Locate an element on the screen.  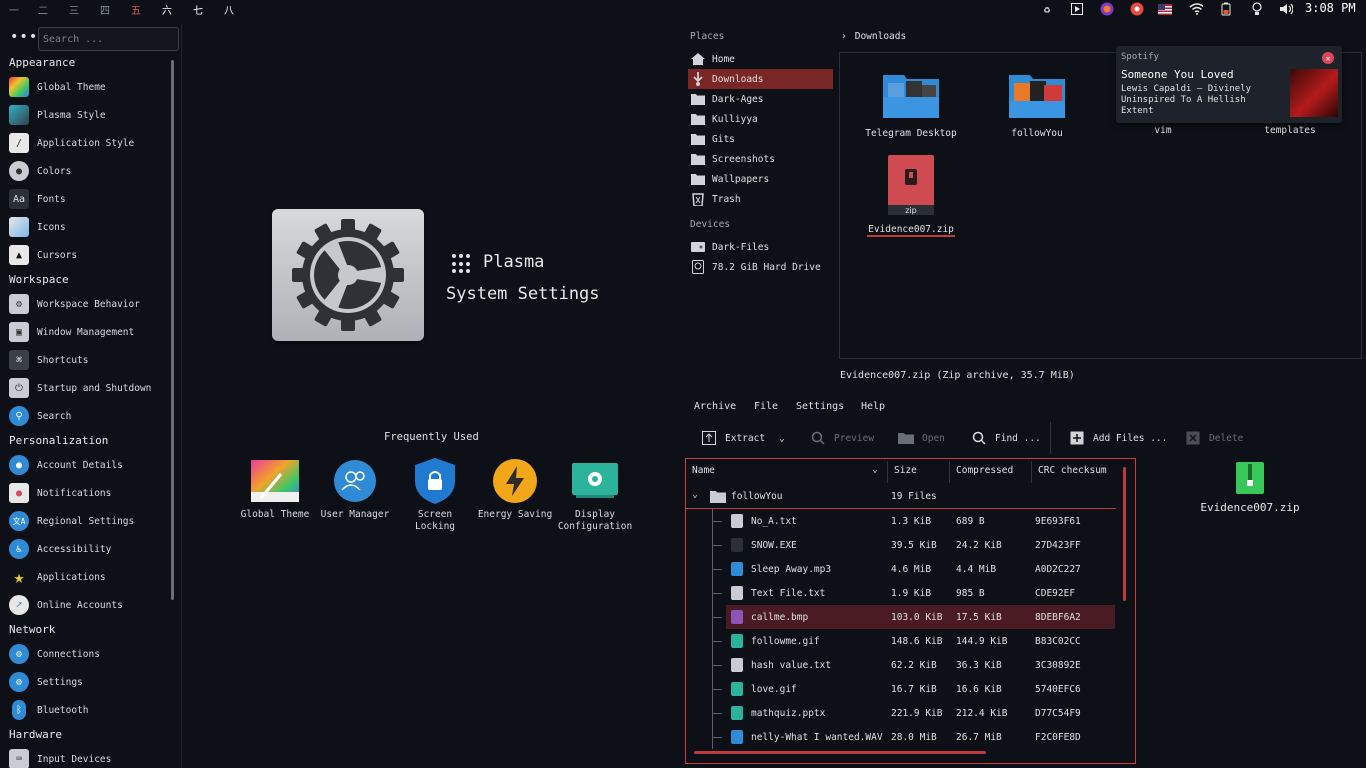
table-row: callme.bmp 103.0 KiB 17.5 KiB 8DEBF6A2 is located at coordinates (913, 617).